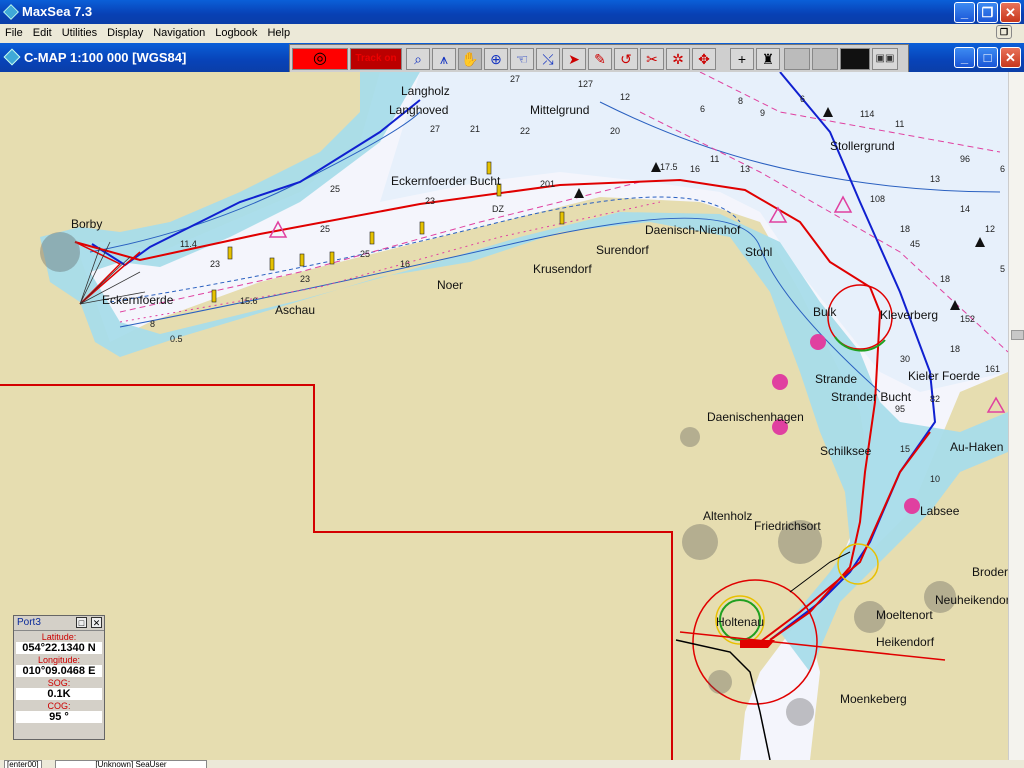 The image size is (1024, 768). What do you see at coordinates (525, 131) in the screenshot?
I see `svg-text: 22` at bounding box center [525, 131].